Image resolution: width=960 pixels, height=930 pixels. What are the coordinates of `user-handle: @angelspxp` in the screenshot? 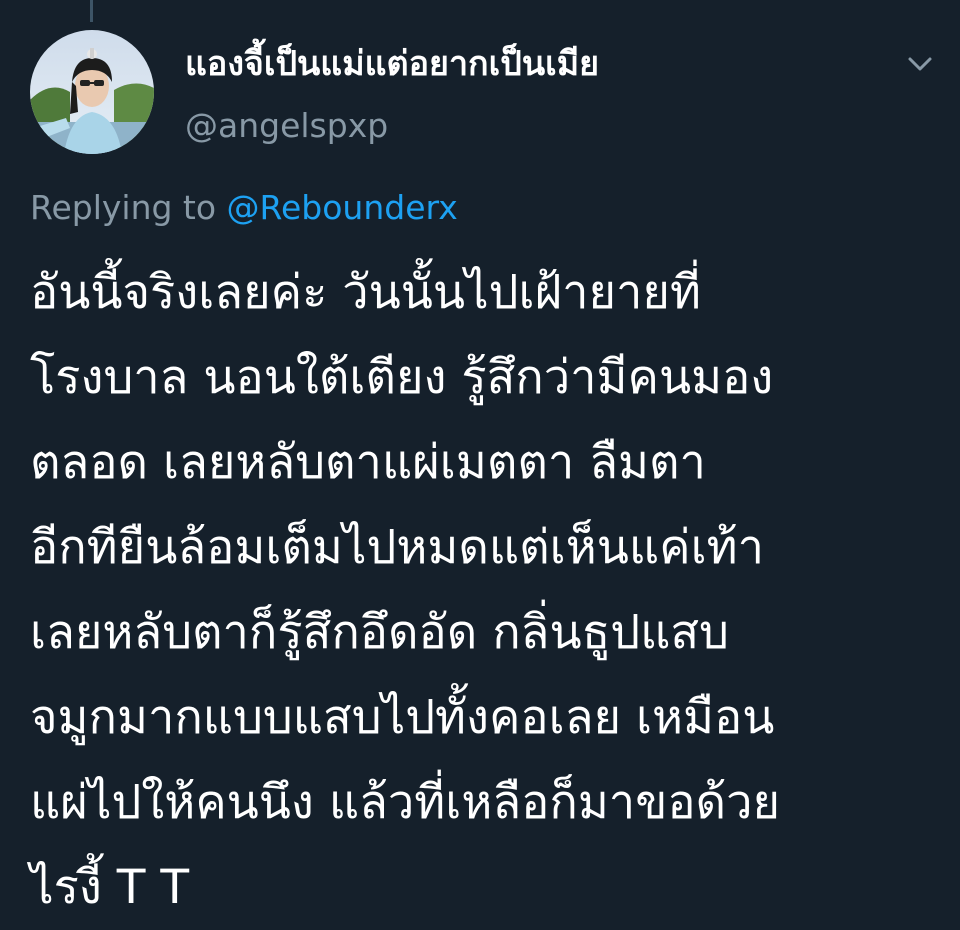 It's located at (286, 126).